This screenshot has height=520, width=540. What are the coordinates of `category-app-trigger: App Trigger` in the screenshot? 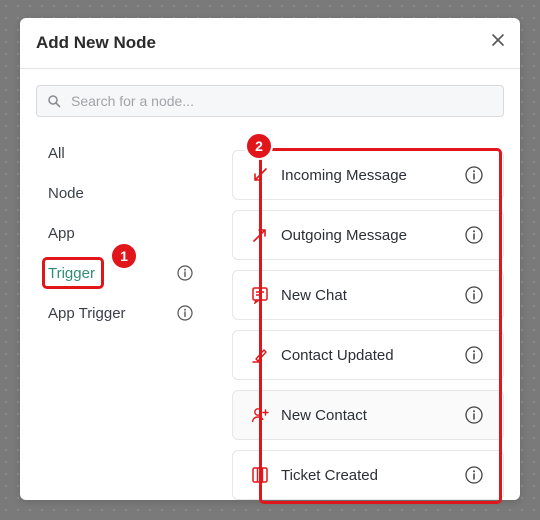 It's located at (87, 313).